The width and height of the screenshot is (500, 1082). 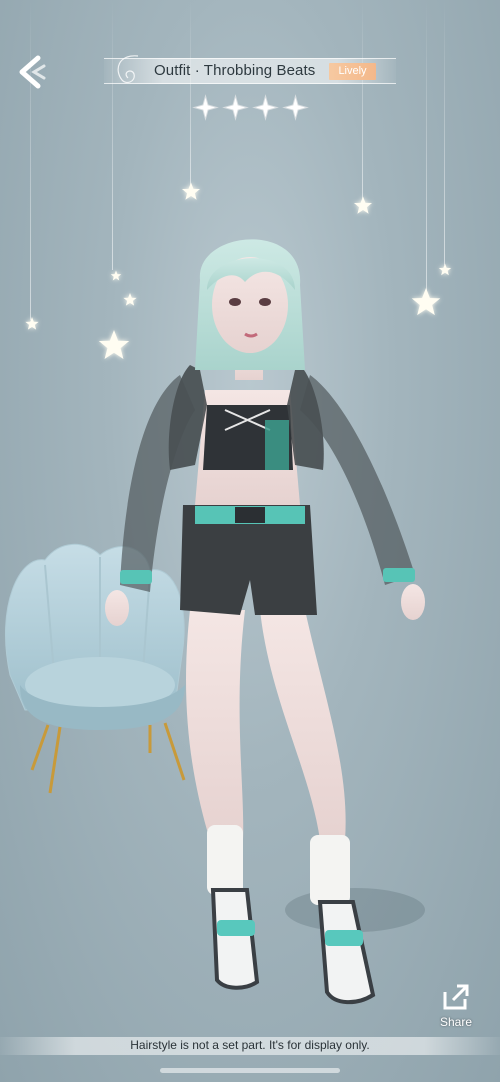 I want to click on style-tag: Lively, so click(x=352, y=71).